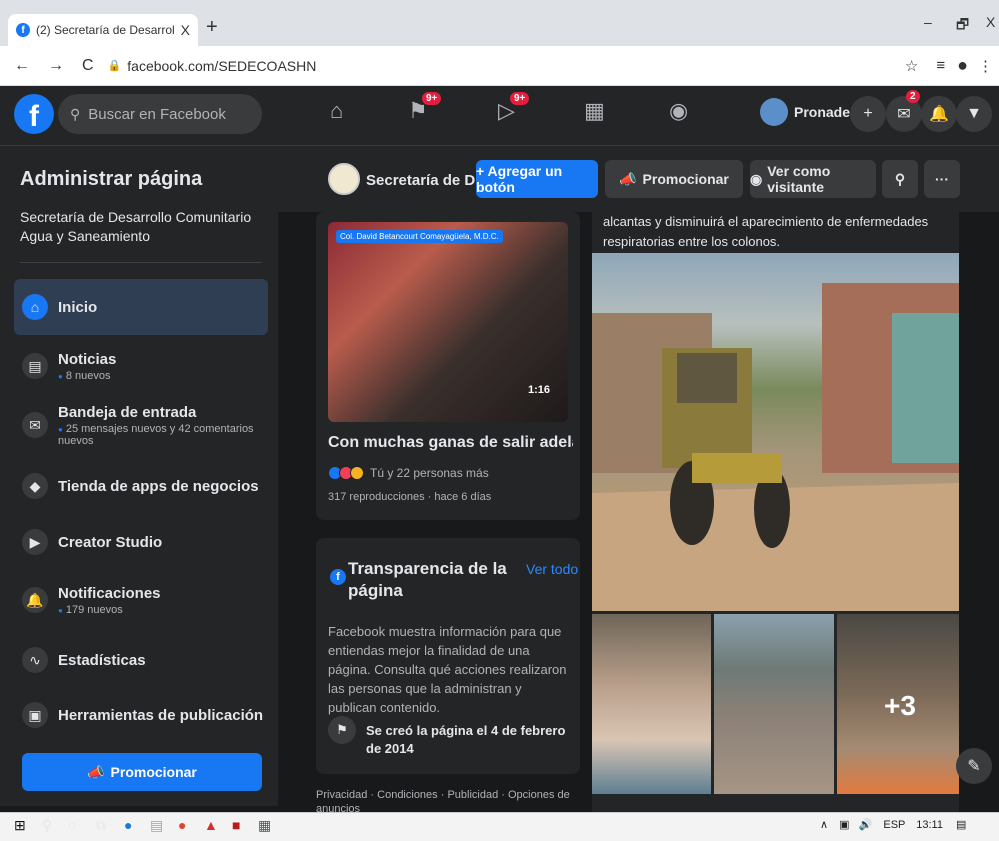  I want to click on bookmark-star-icon: ☆, so click(911, 66).